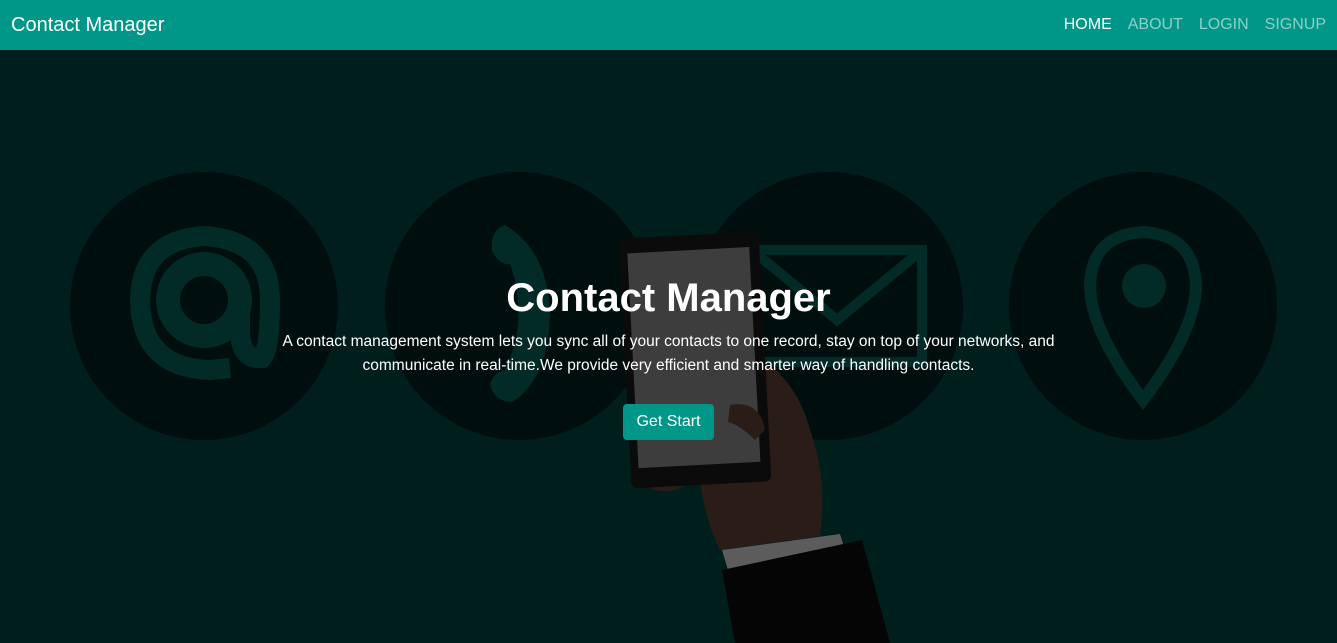 The width and height of the screenshot is (1337, 643). I want to click on nav-home-link: HOME, so click(1088, 25).